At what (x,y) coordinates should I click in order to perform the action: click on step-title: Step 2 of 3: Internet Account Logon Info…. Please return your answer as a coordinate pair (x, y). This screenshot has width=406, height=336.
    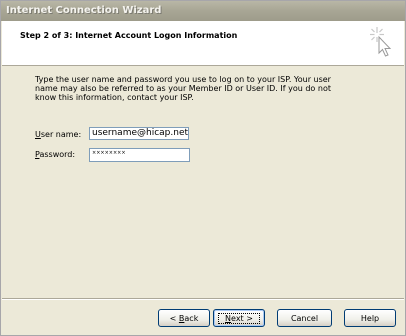
    Looking at the image, I should click on (129, 35).